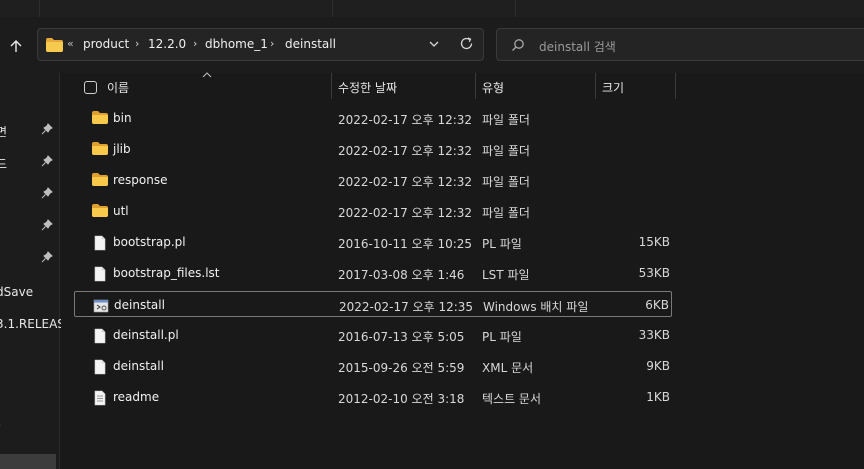 Image resolution: width=864 pixels, height=469 pixels. Describe the element at coordinates (508, 368) in the screenshot. I see `file-type: XML 문서` at that location.